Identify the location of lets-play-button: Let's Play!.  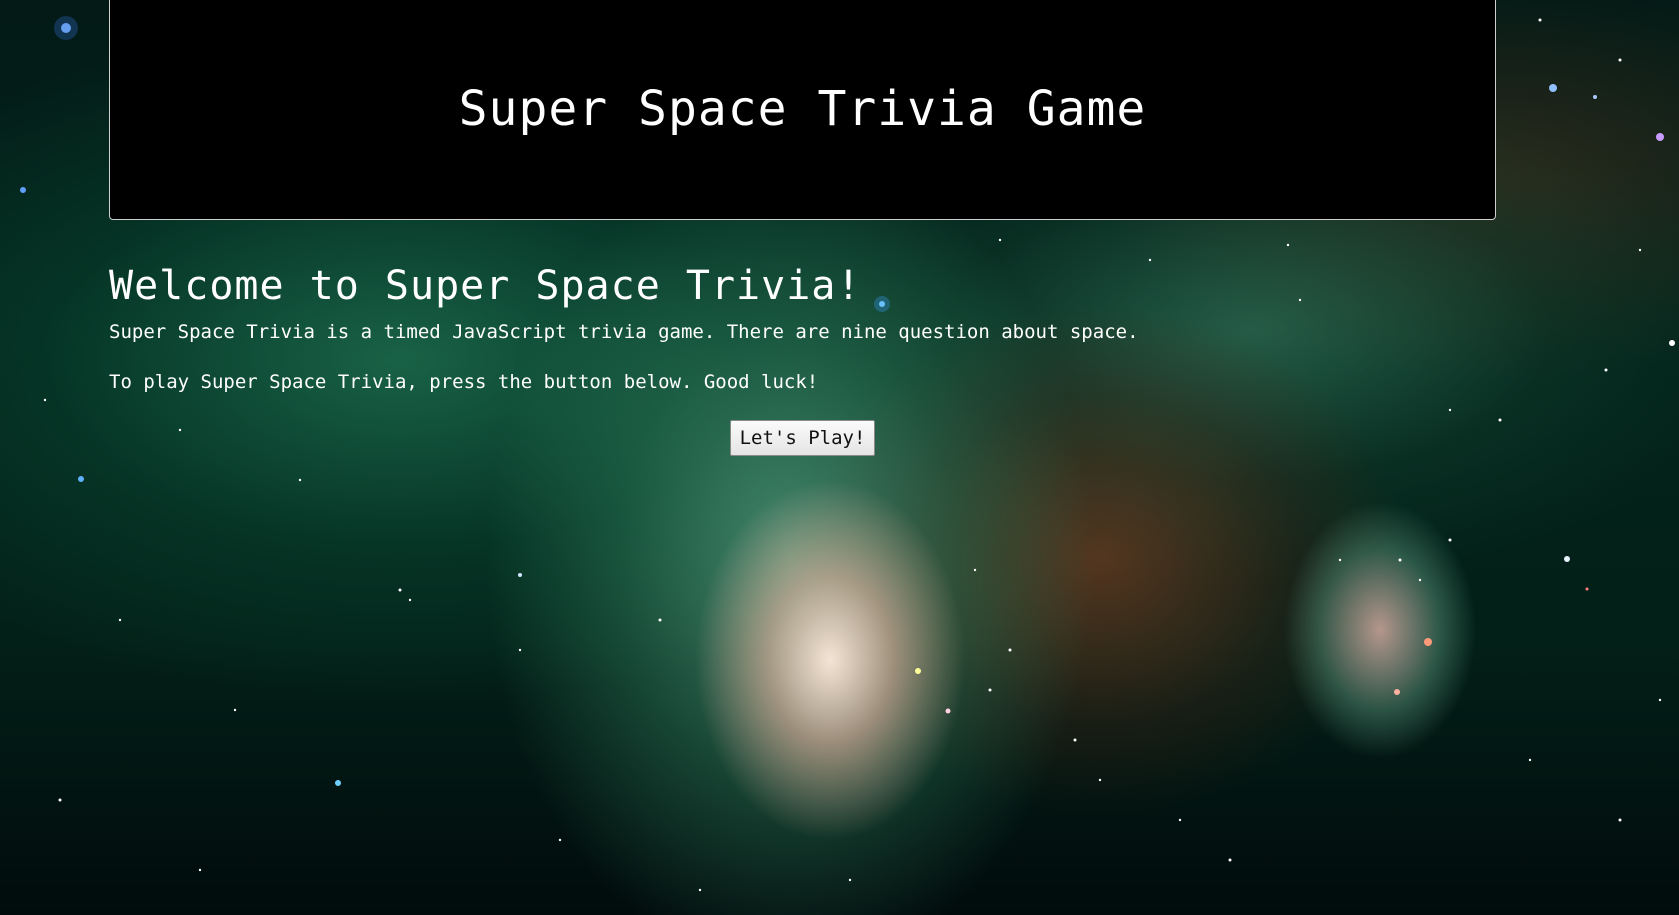
(802, 438).